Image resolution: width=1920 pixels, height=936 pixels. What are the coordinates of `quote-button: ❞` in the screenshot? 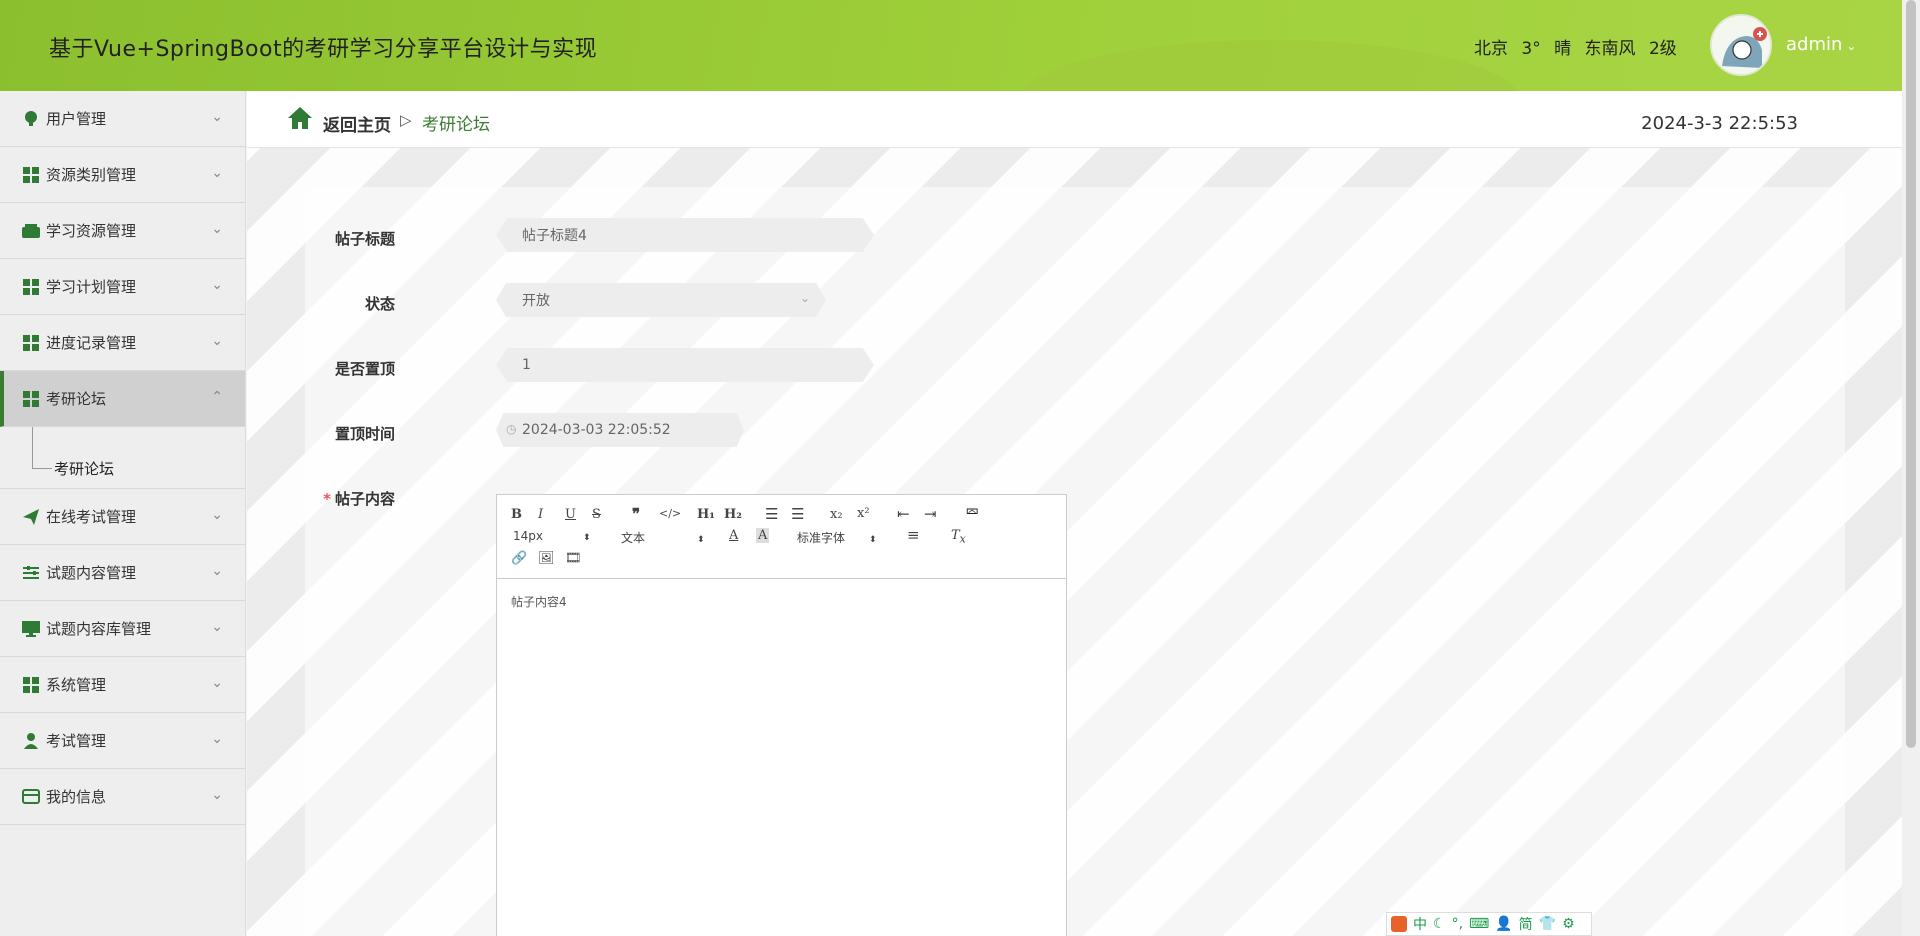 It's located at (636, 514).